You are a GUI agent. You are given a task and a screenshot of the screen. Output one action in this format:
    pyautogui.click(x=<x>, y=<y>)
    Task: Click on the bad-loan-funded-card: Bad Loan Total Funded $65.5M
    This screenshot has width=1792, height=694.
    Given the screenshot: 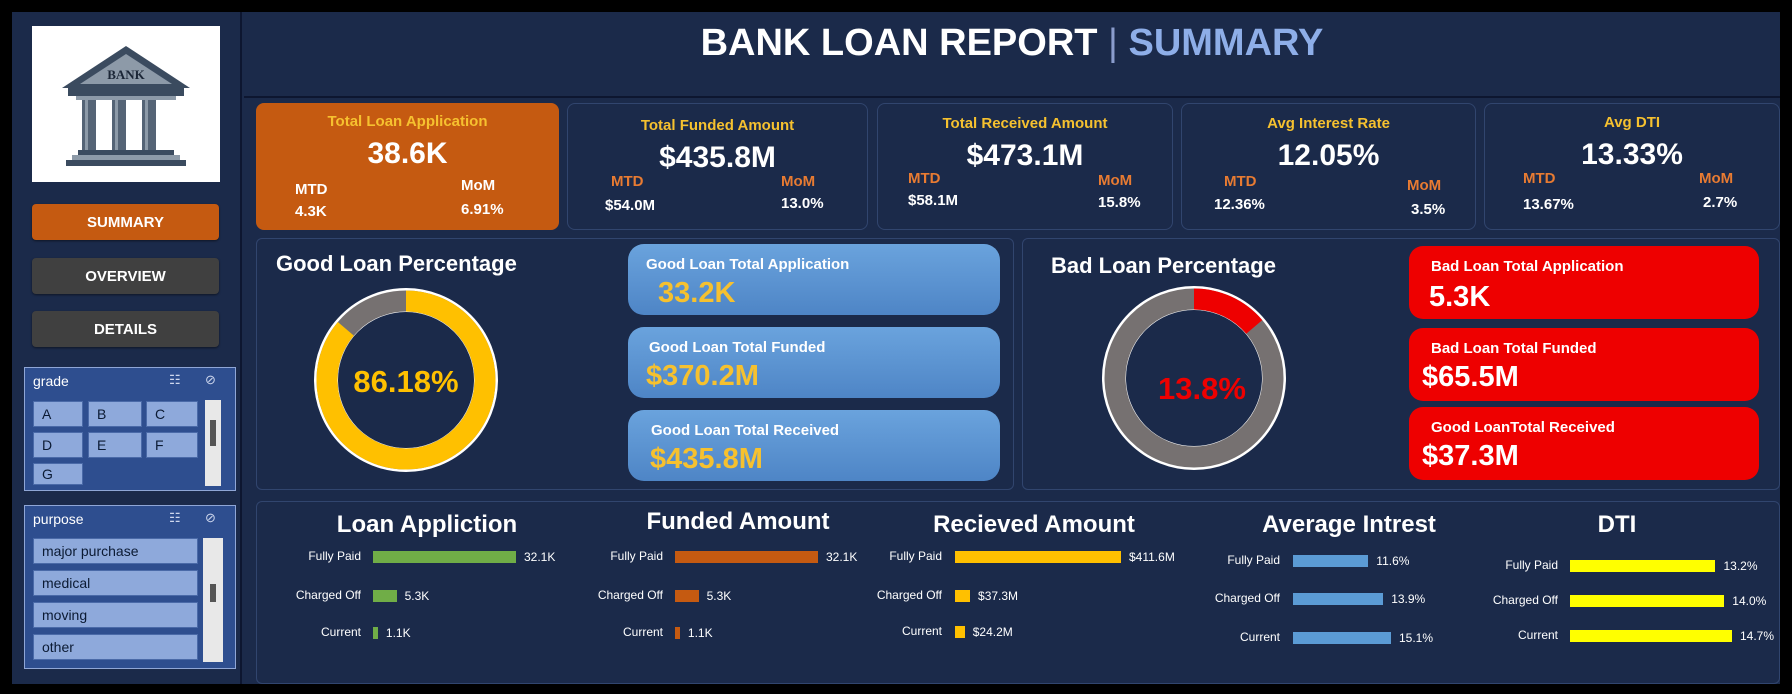 What is the action you would take?
    pyautogui.click(x=1584, y=364)
    